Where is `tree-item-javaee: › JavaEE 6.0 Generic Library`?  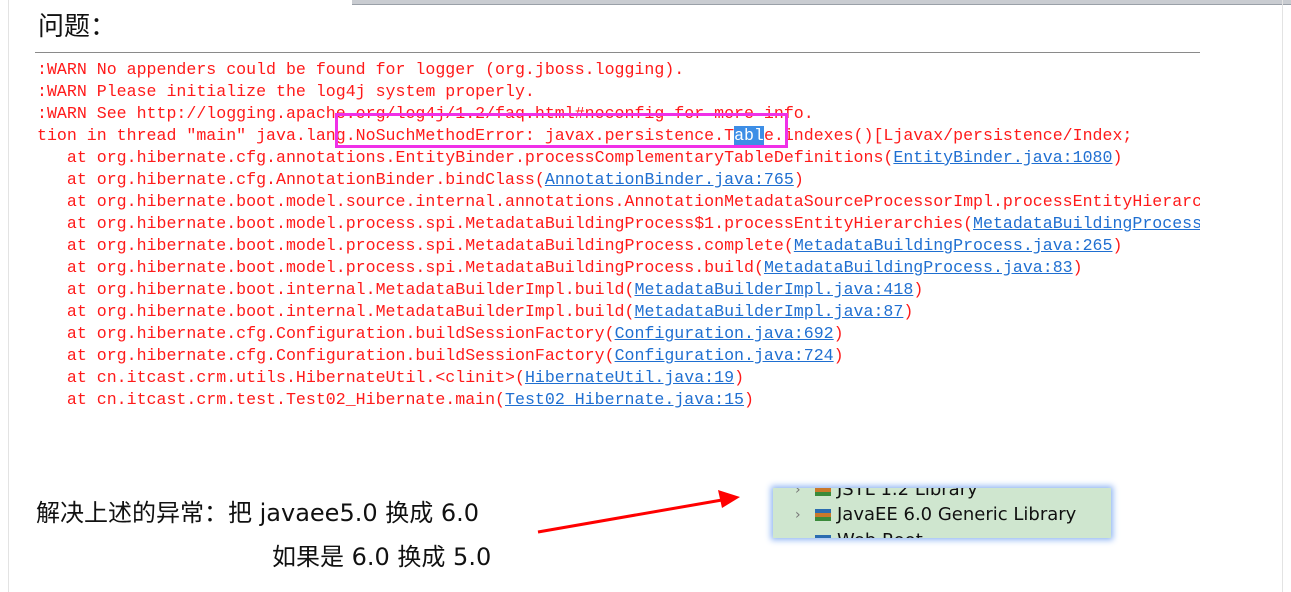
tree-item-javaee: › JavaEE 6.0 Generic Library is located at coordinates (935, 514).